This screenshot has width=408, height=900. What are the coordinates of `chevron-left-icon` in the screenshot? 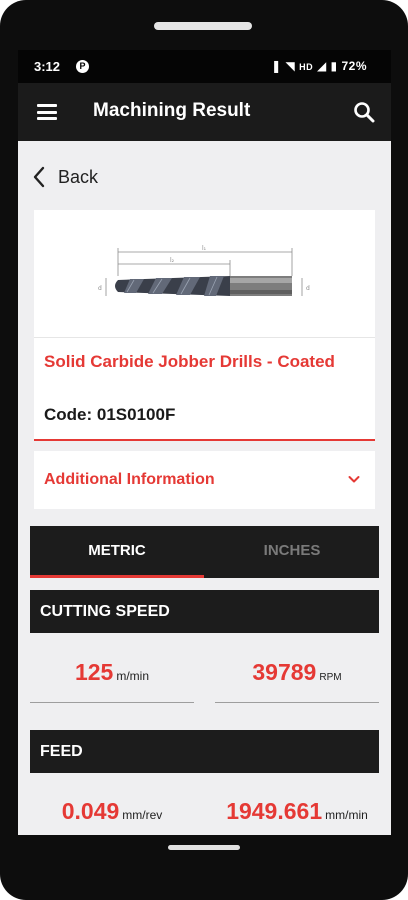 It's located at (39, 177).